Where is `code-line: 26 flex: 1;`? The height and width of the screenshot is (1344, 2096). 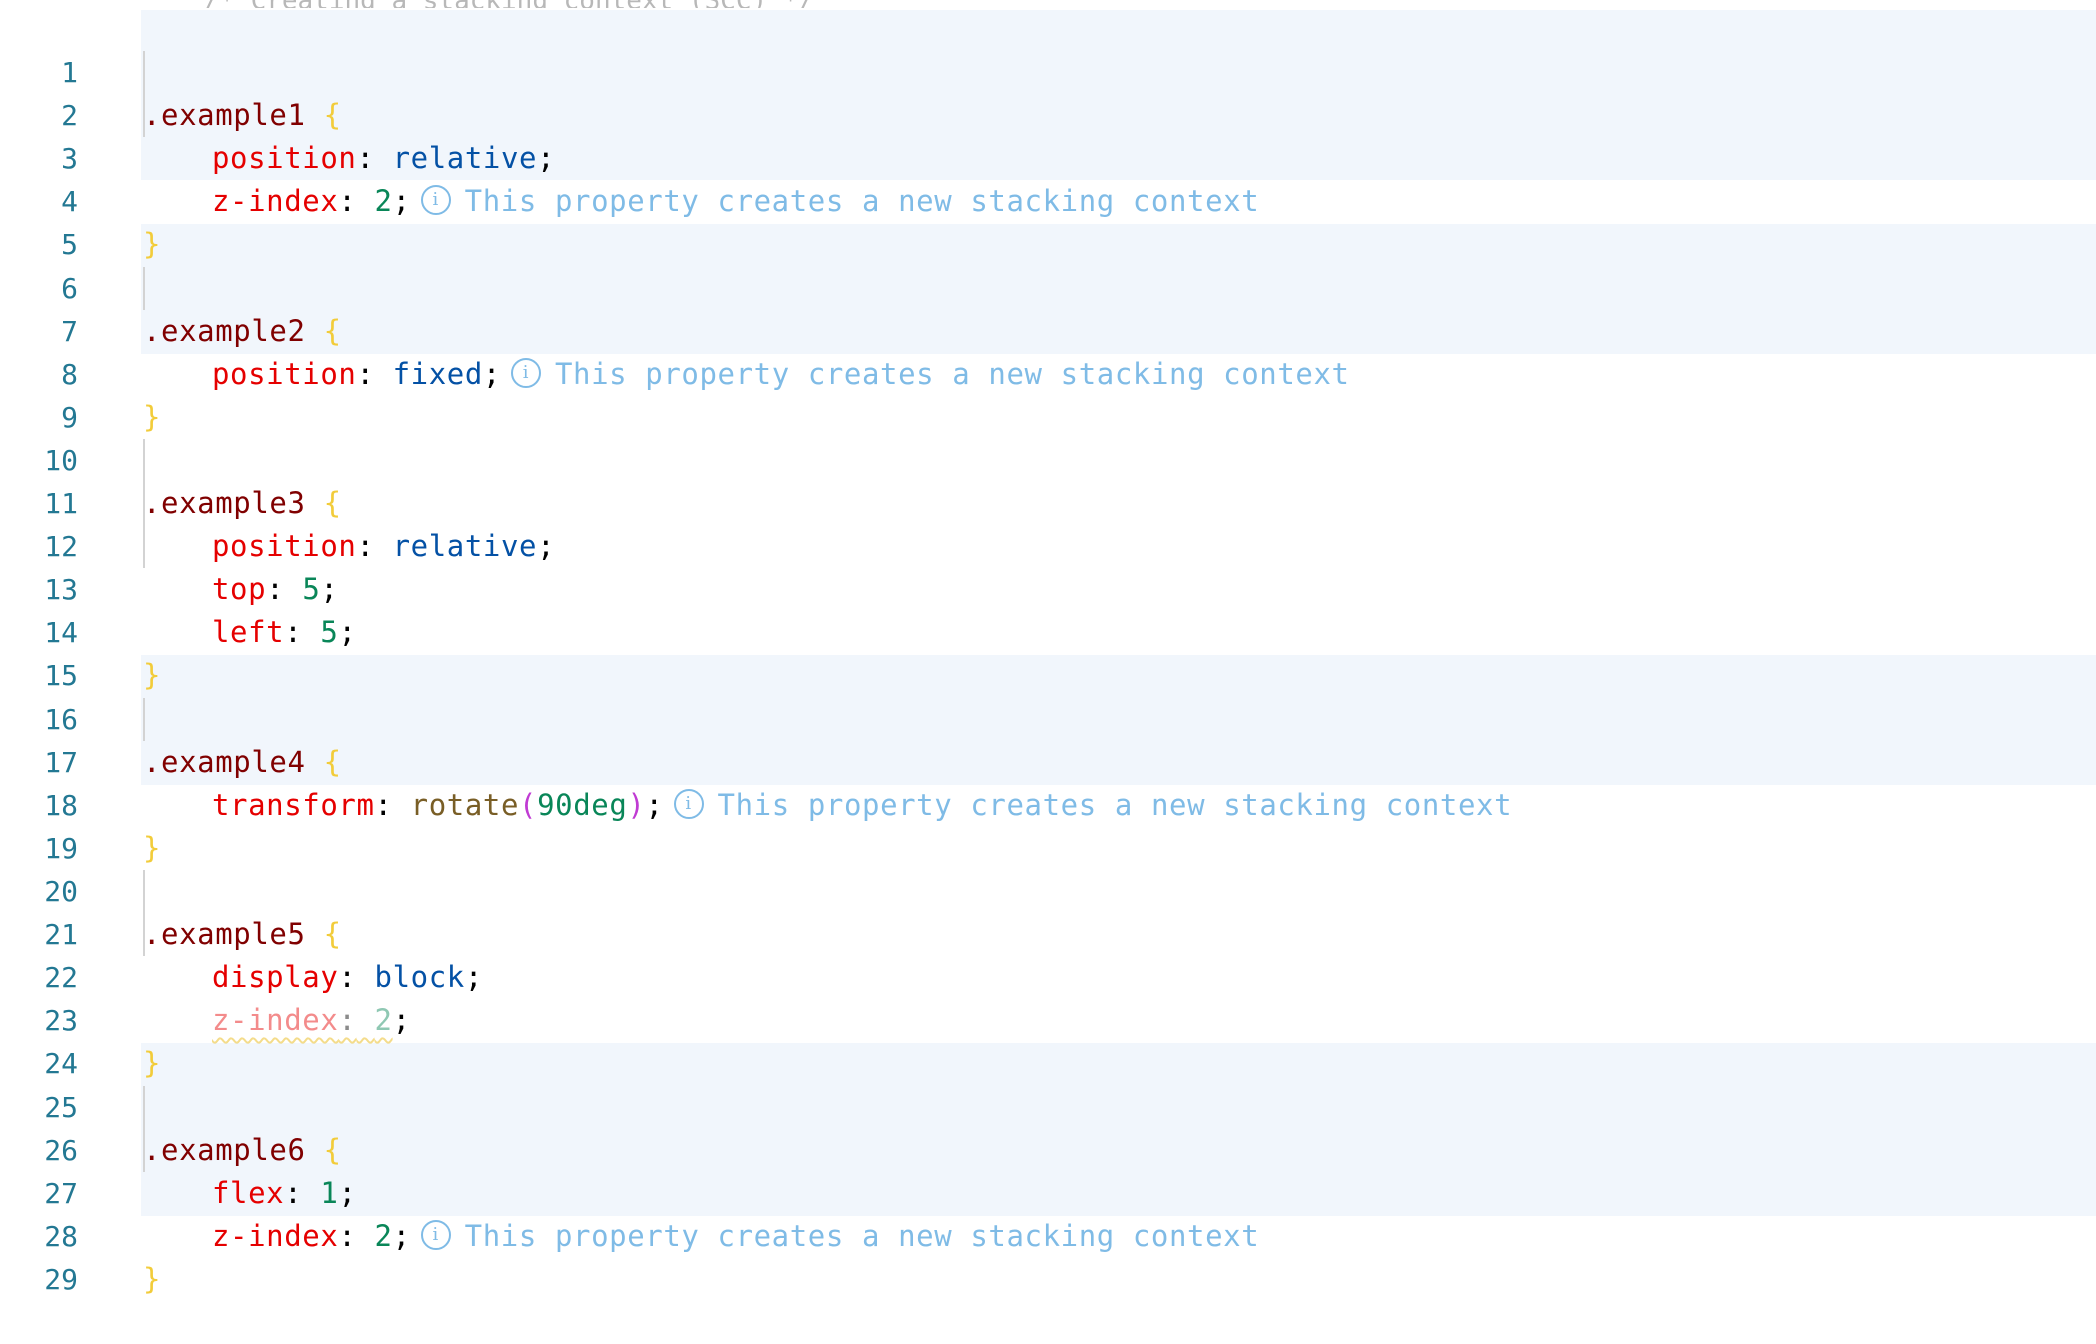 code-line: 26 flex: 1; is located at coordinates (1048, 1148).